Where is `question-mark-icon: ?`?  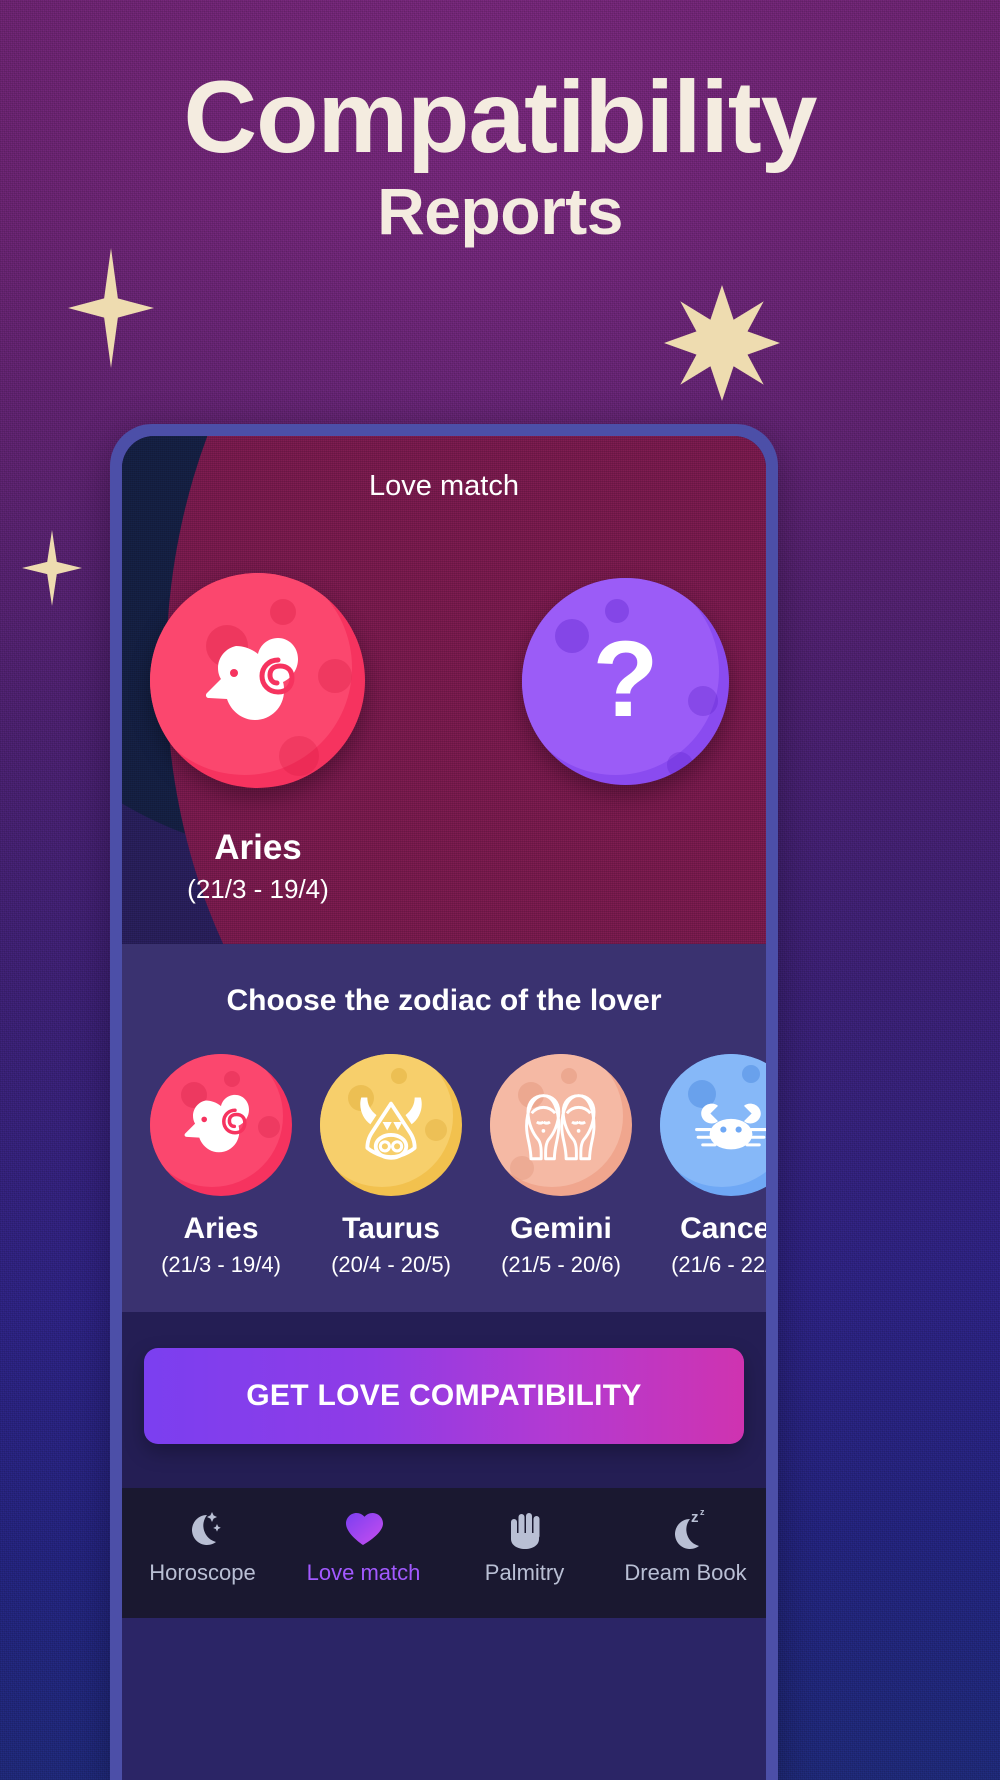 question-mark-icon: ? is located at coordinates (625, 678).